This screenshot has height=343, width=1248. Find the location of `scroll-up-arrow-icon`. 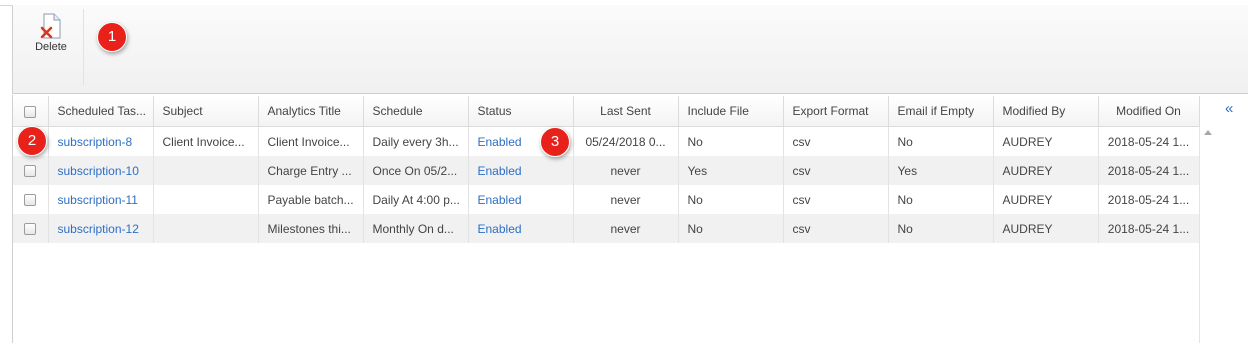

scroll-up-arrow-icon is located at coordinates (1208, 132).